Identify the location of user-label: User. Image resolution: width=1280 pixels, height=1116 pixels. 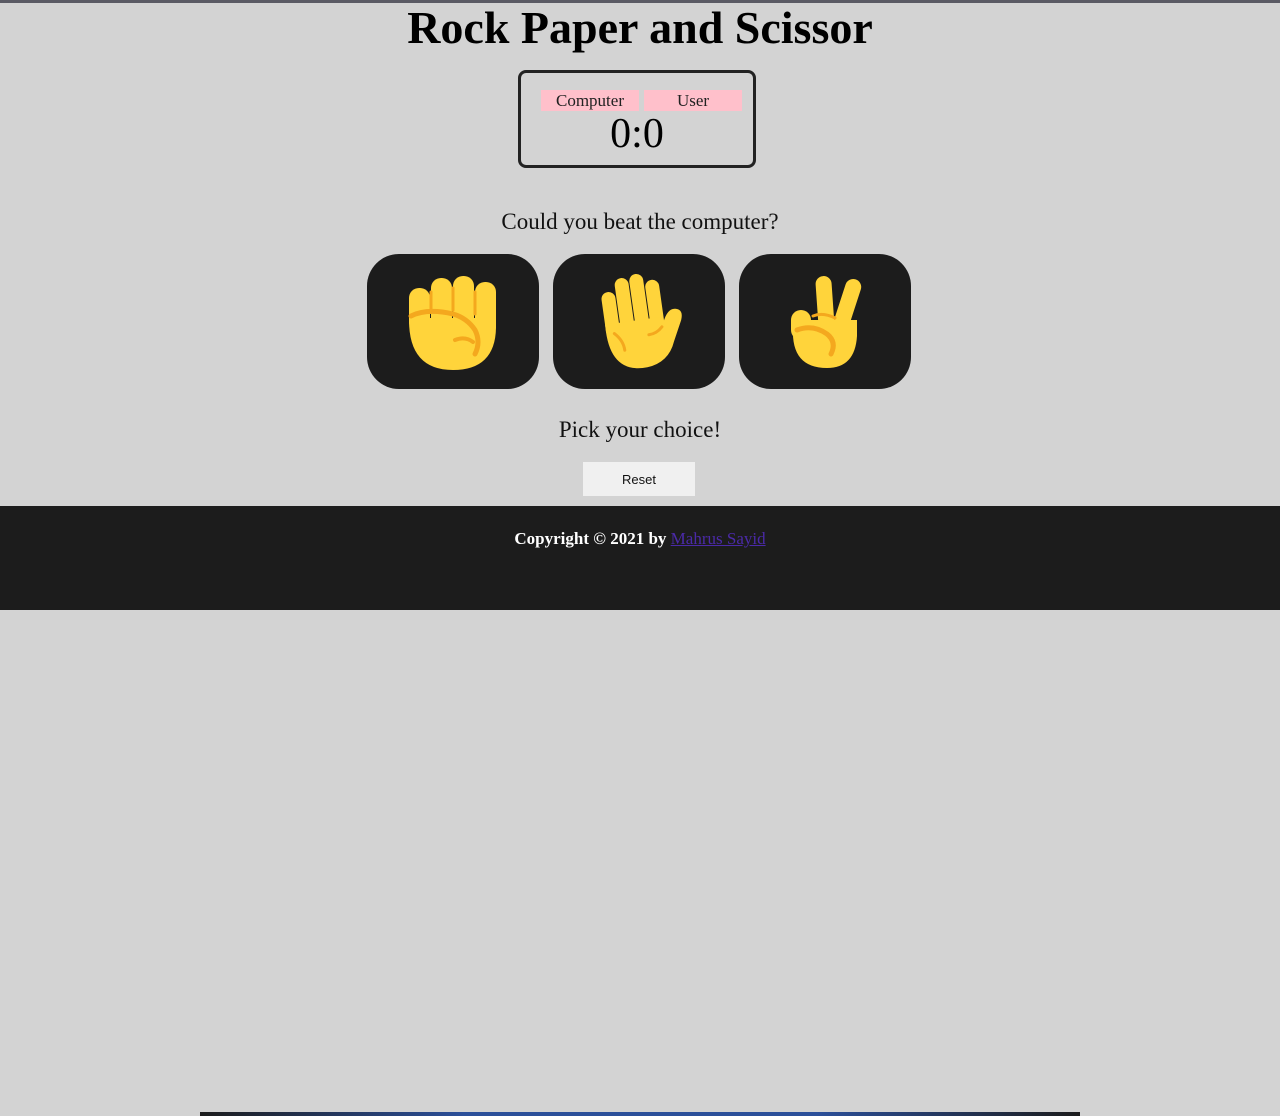
(693, 100).